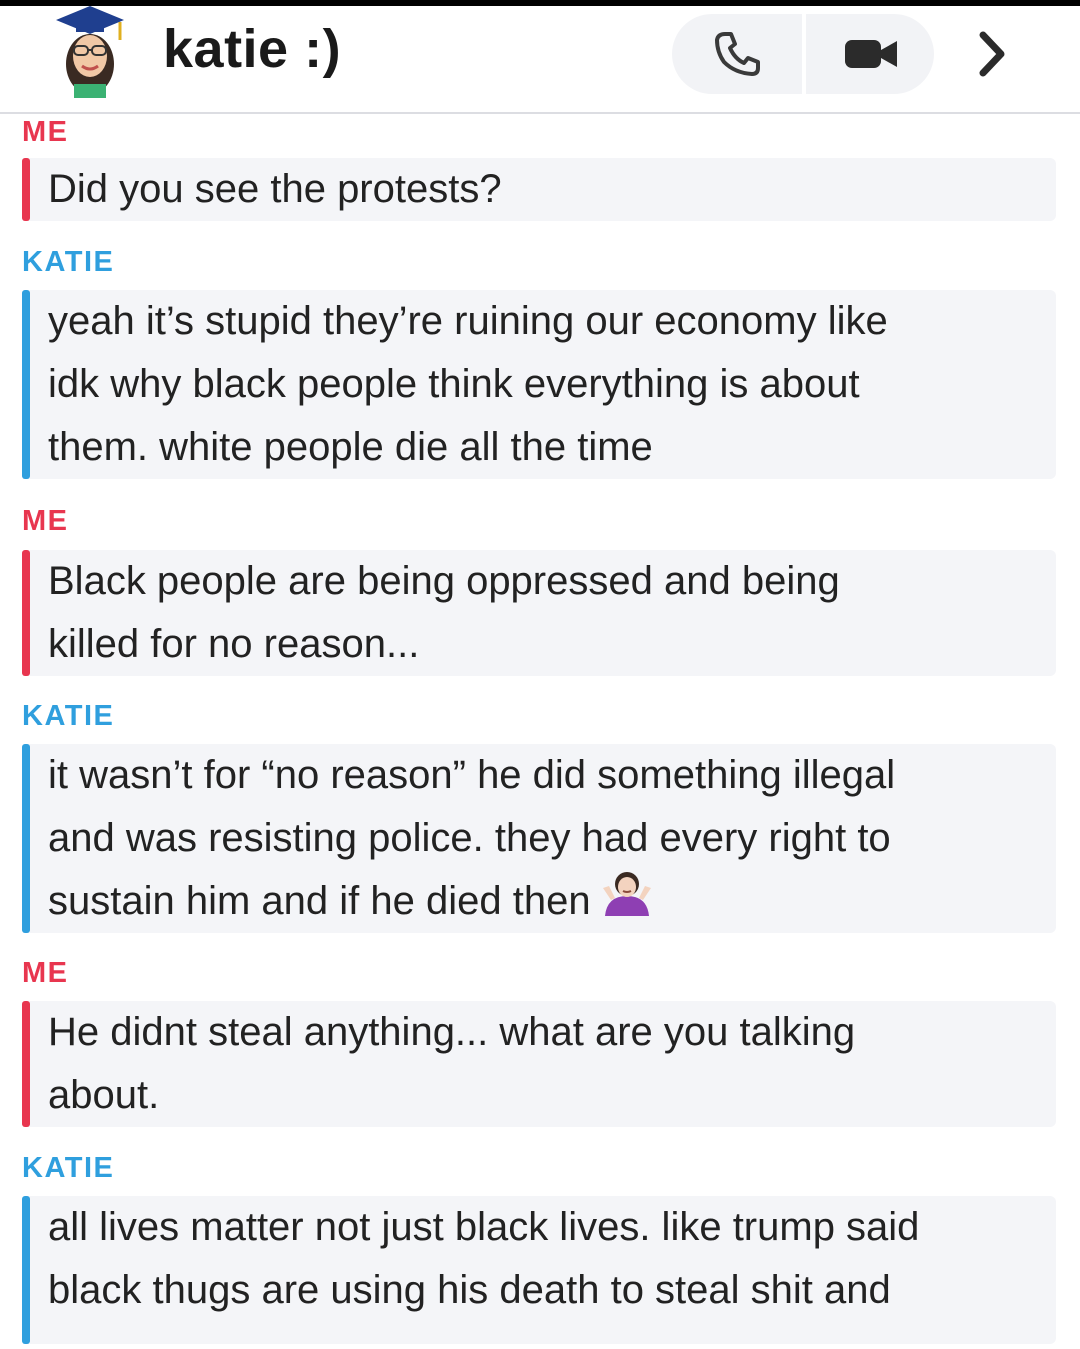  Describe the element at coordinates (803, 54) in the screenshot. I see `call-actions-pill` at that location.